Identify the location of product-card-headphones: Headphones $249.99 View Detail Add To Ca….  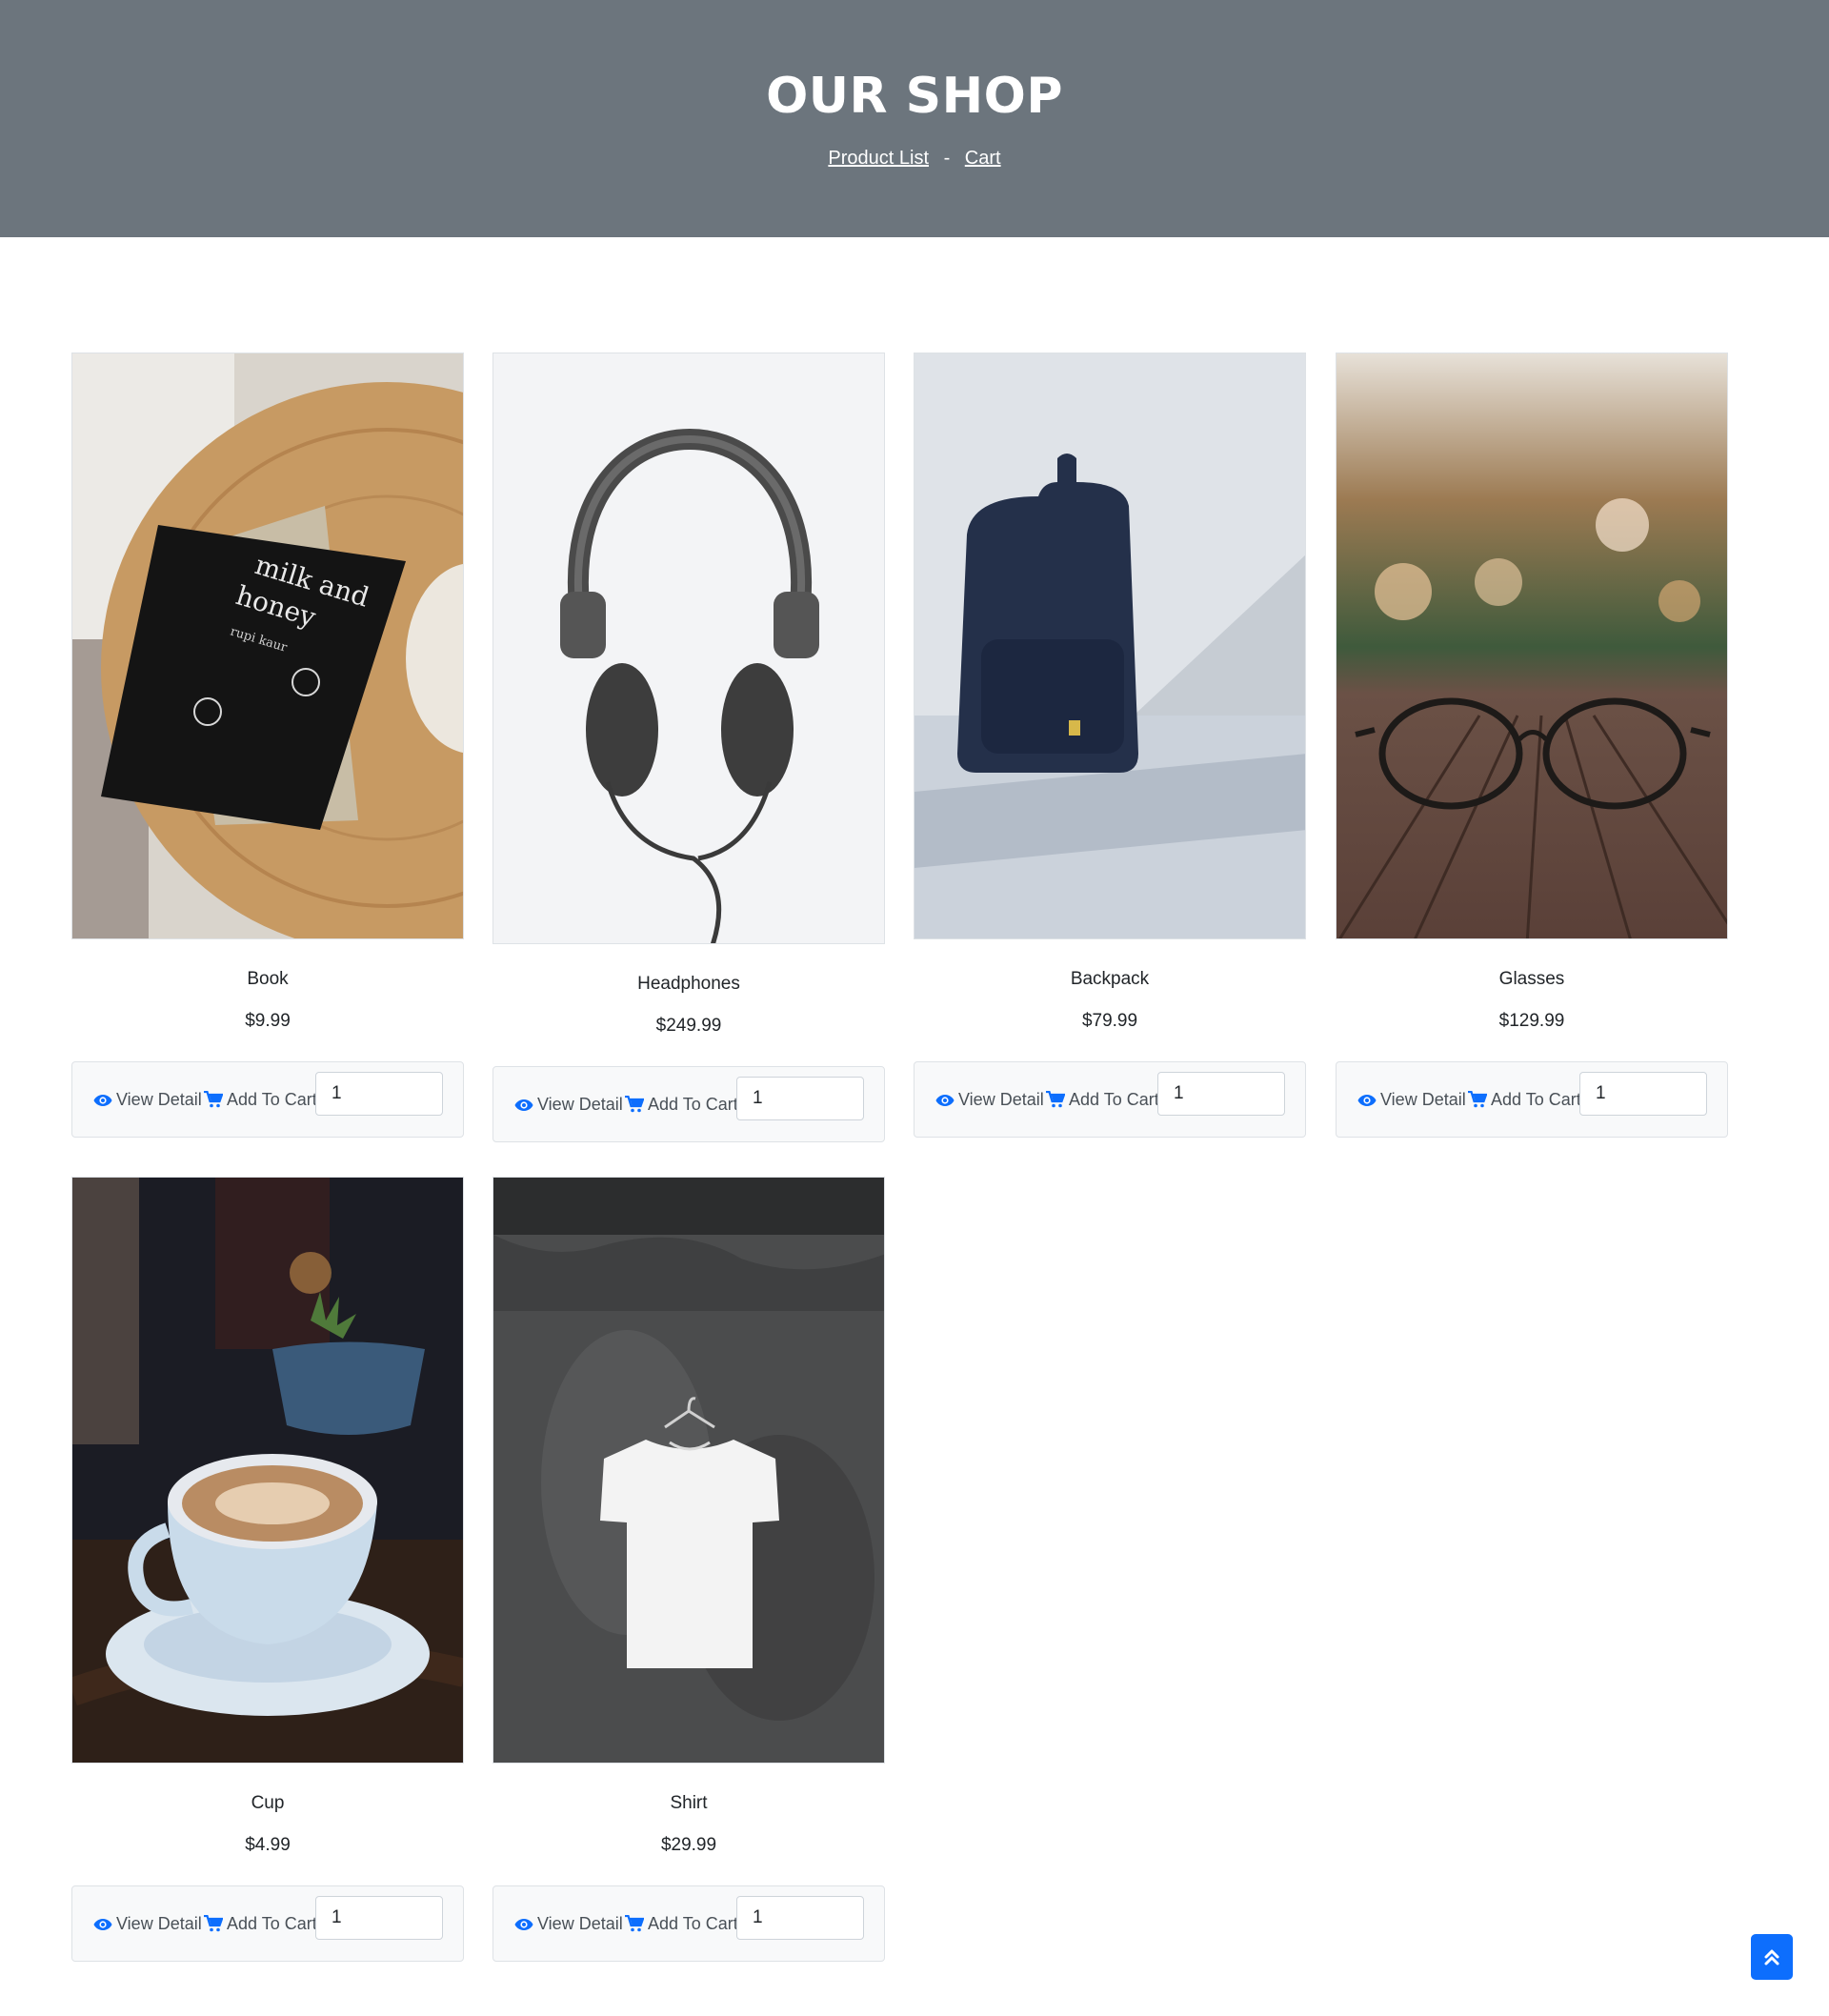
(689, 747).